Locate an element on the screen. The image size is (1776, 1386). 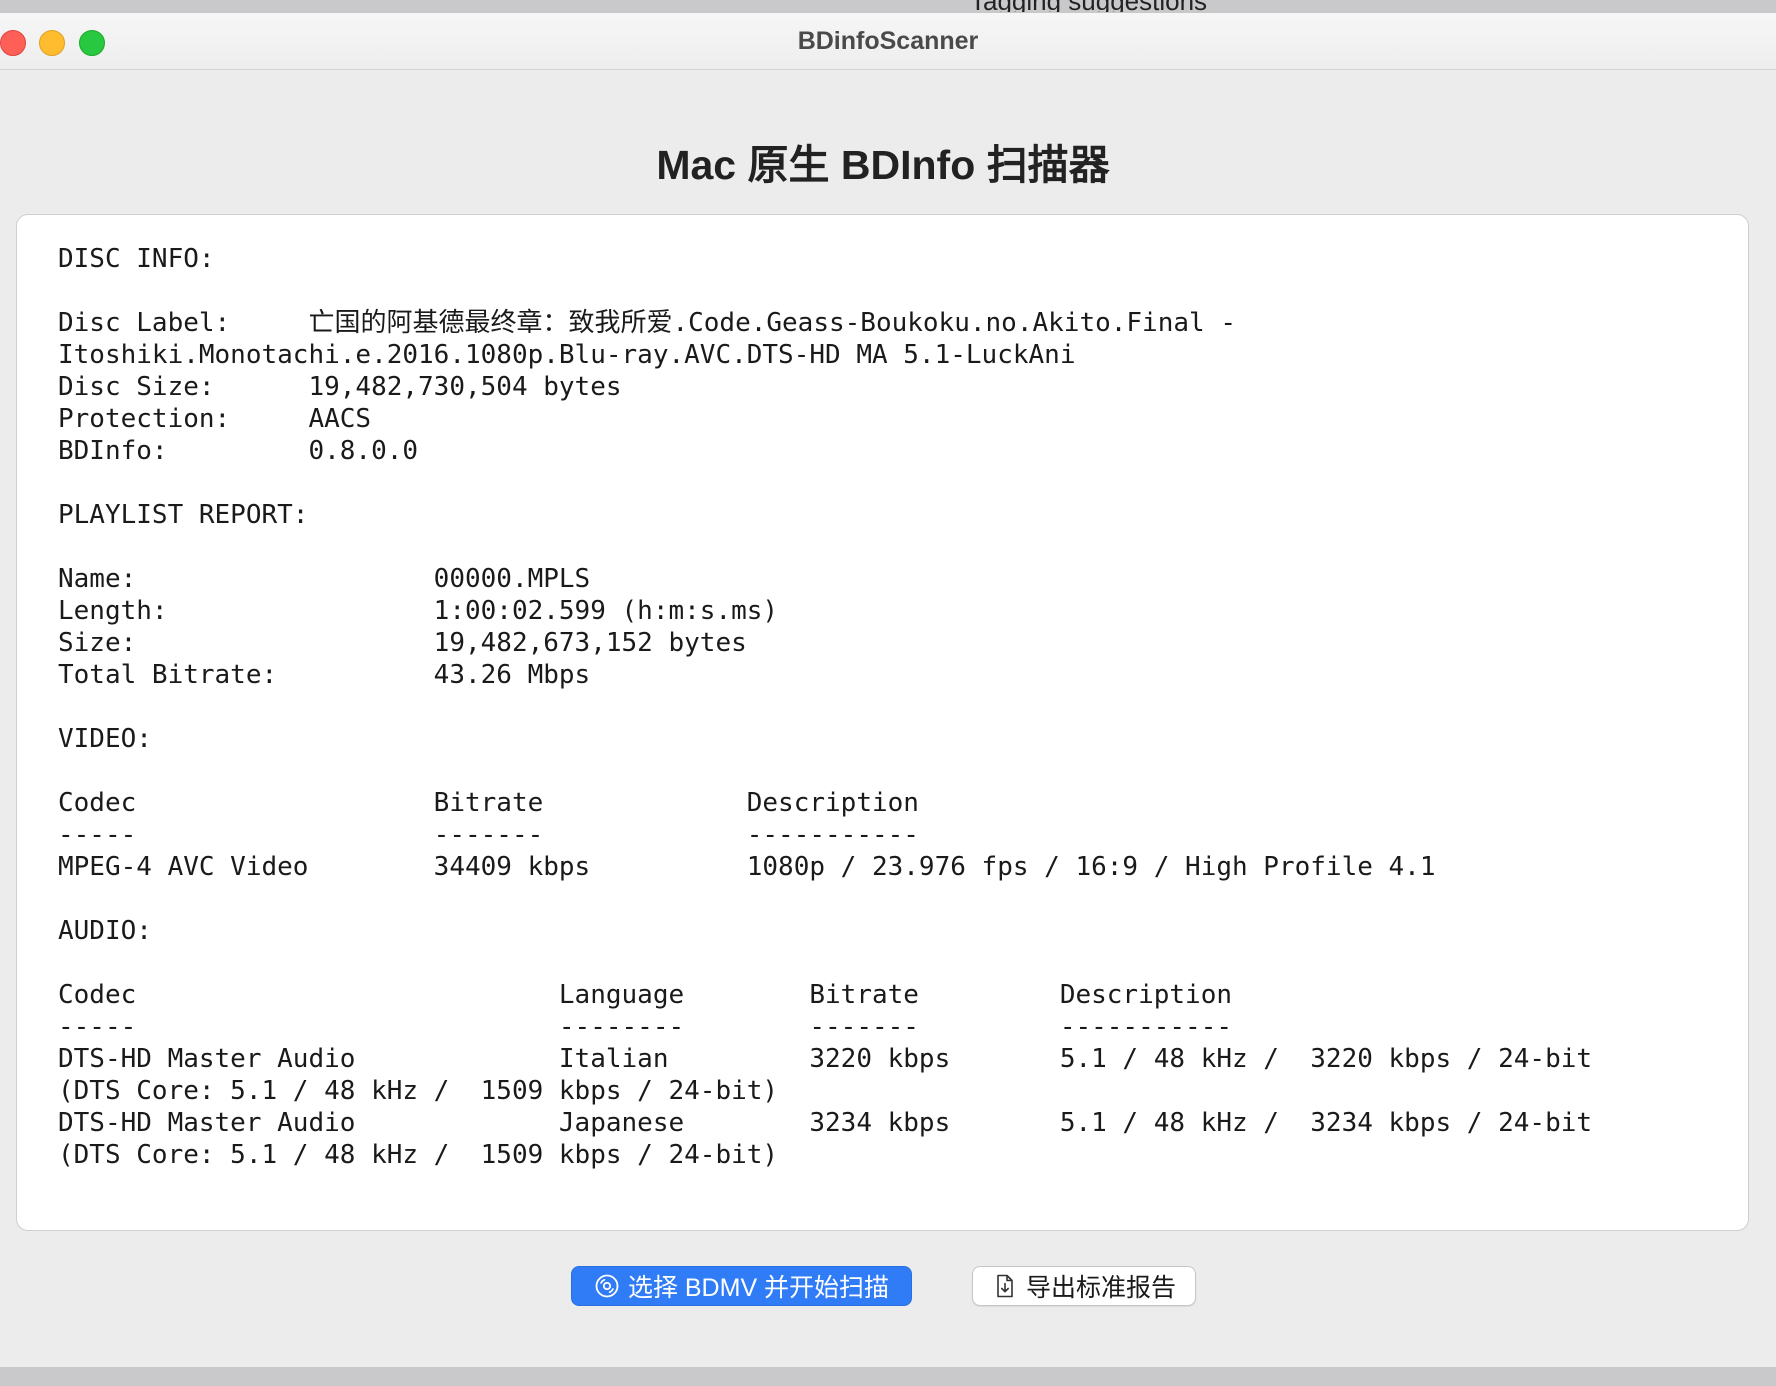
export-report-button: 导出标准报告 is located at coordinates (1084, 1286).